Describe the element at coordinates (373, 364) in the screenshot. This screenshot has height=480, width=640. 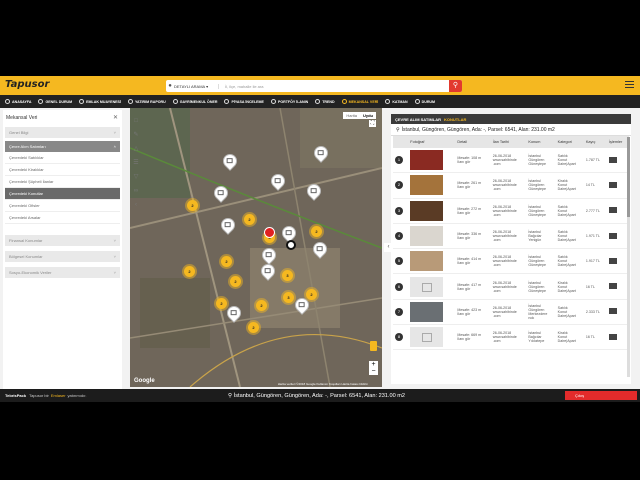
I see `zoom-in-button: +` at that location.